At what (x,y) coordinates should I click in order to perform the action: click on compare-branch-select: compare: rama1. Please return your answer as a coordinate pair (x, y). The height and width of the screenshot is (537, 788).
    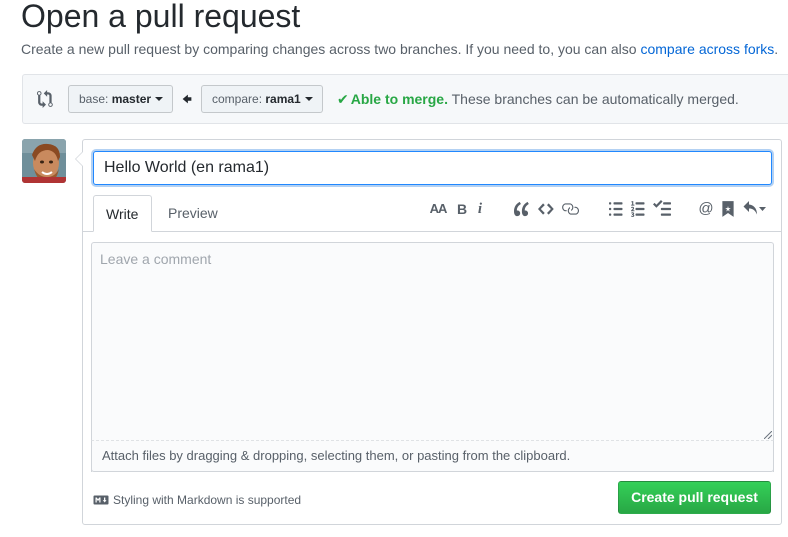
    Looking at the image, I should click on (262, 99).